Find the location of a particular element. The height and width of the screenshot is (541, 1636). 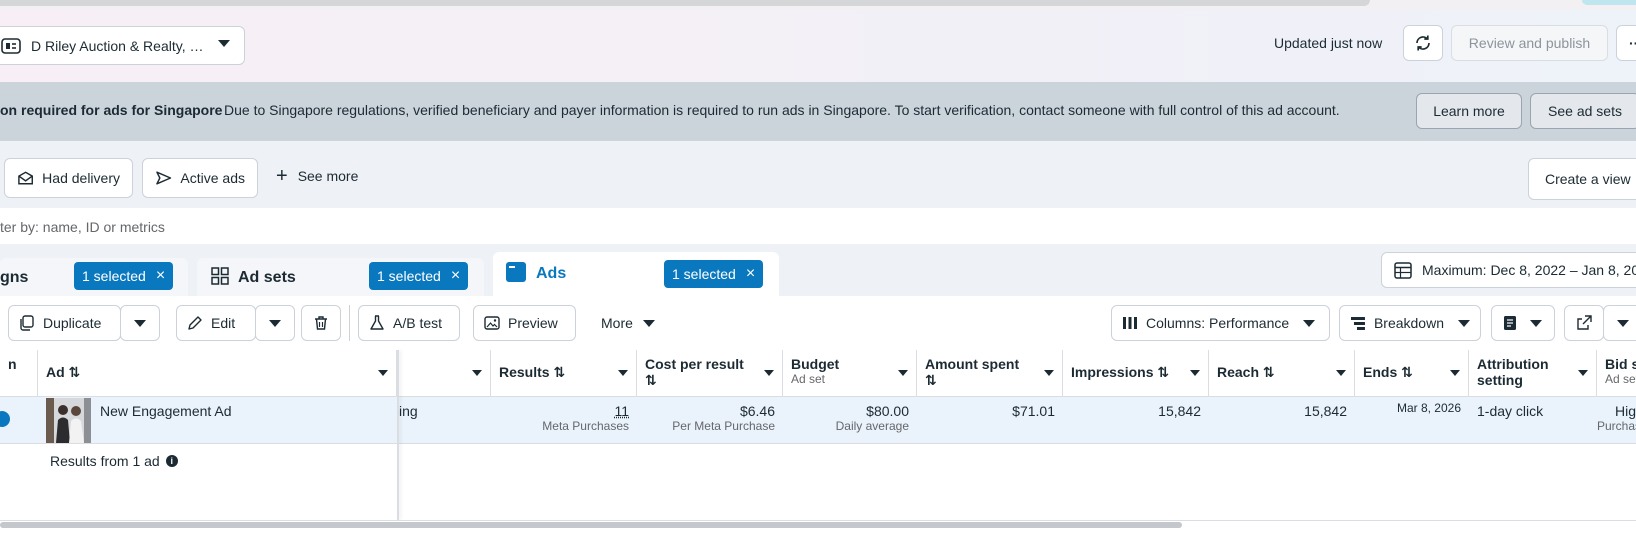

see-more-button: + See more is located at coordinates (317, 176).